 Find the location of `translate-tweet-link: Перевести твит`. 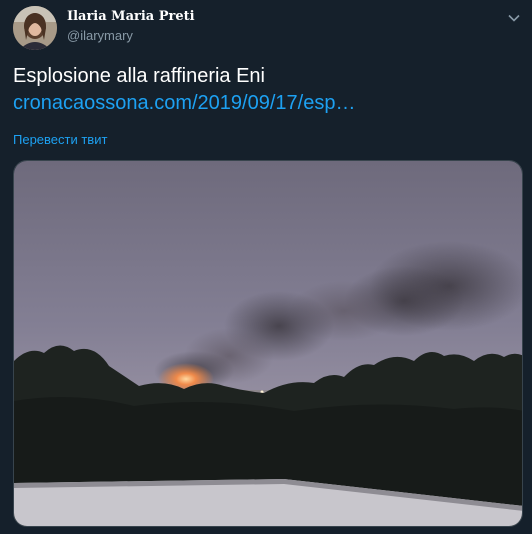

translate-tweet-link: Перевести твит is located at coordinates (60, 139).